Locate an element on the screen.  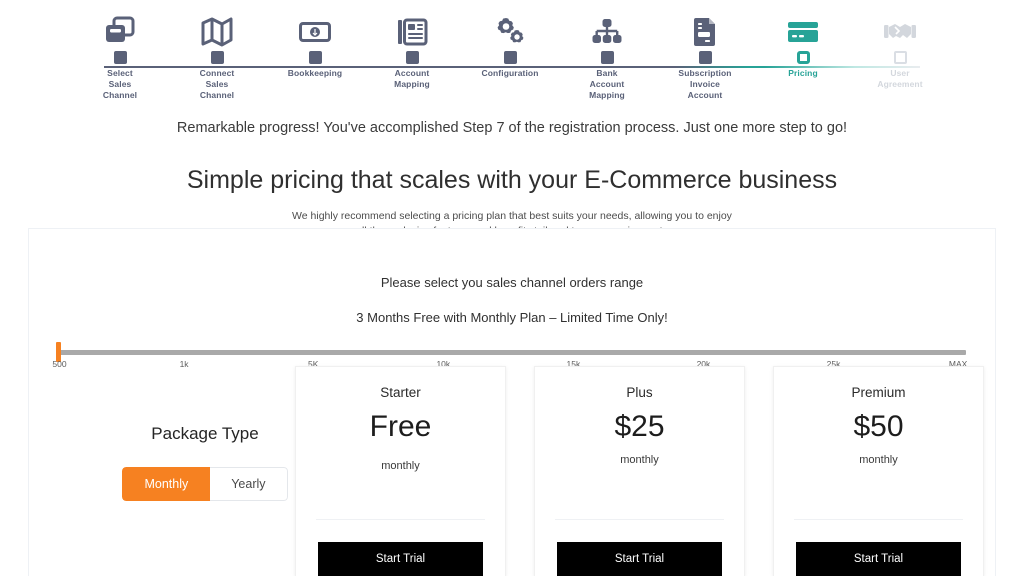
plan-name: Plus is located at coordinates (639, 392).